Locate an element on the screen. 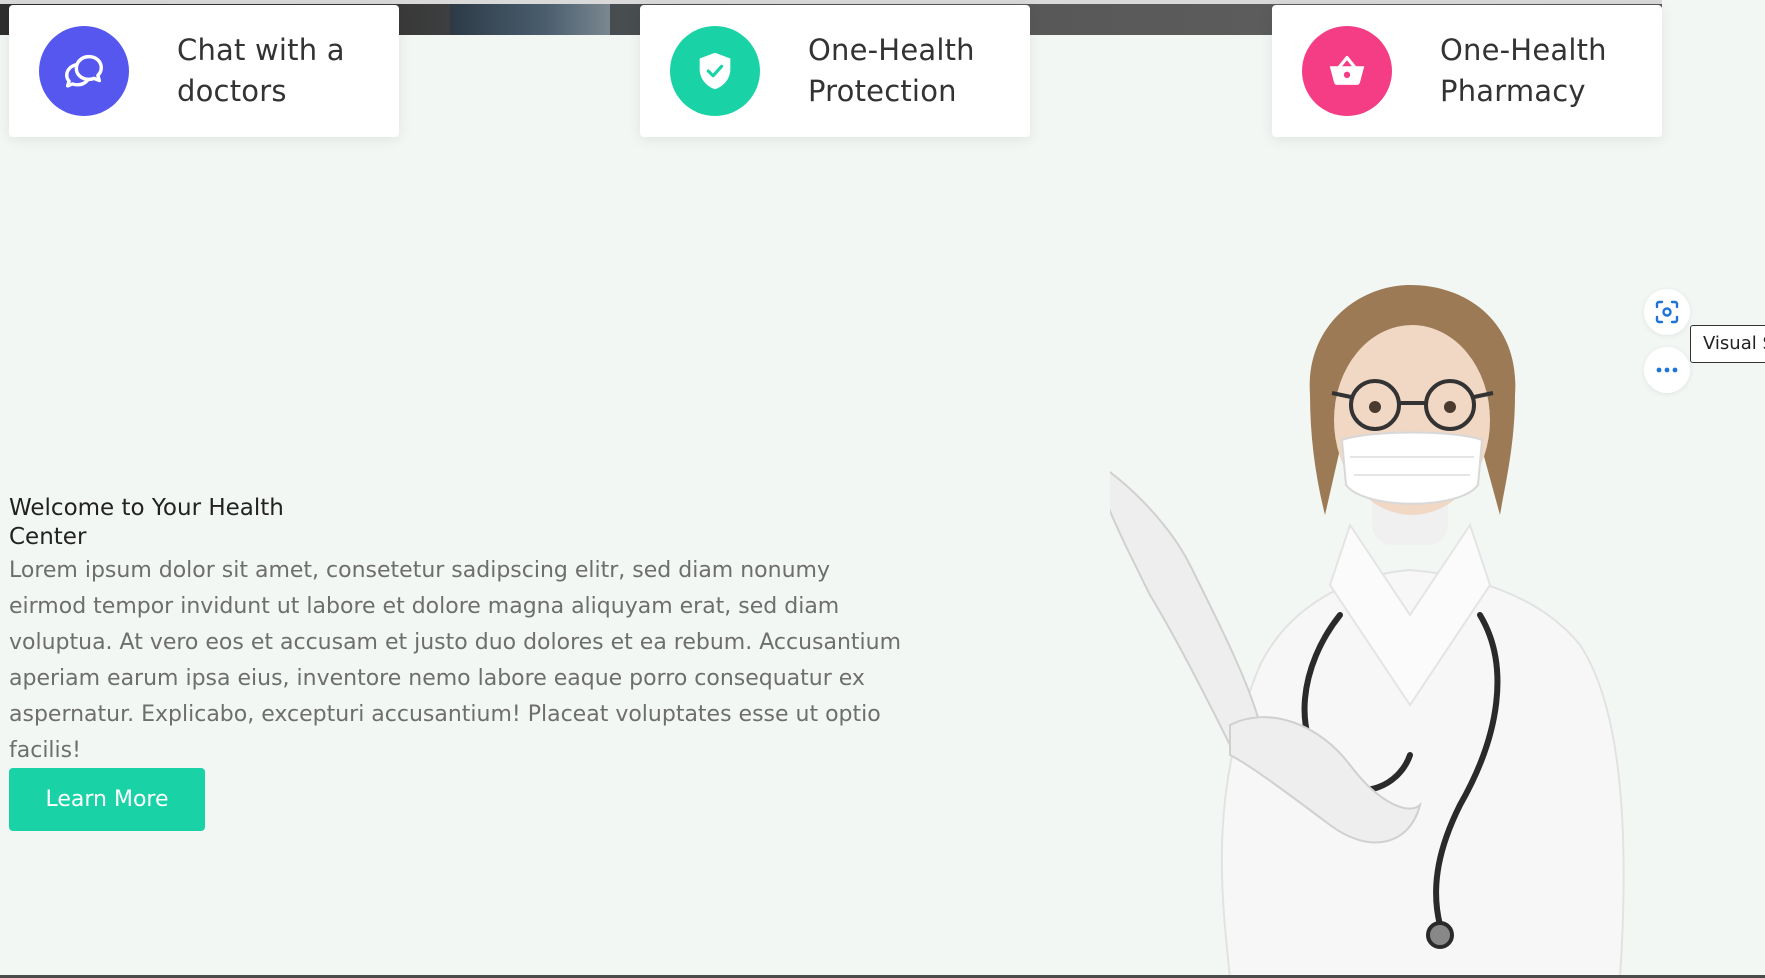 This screenshot has height=978, width=1765. feature-card-title: One-Health Protection is located at coordinates (891, 70).